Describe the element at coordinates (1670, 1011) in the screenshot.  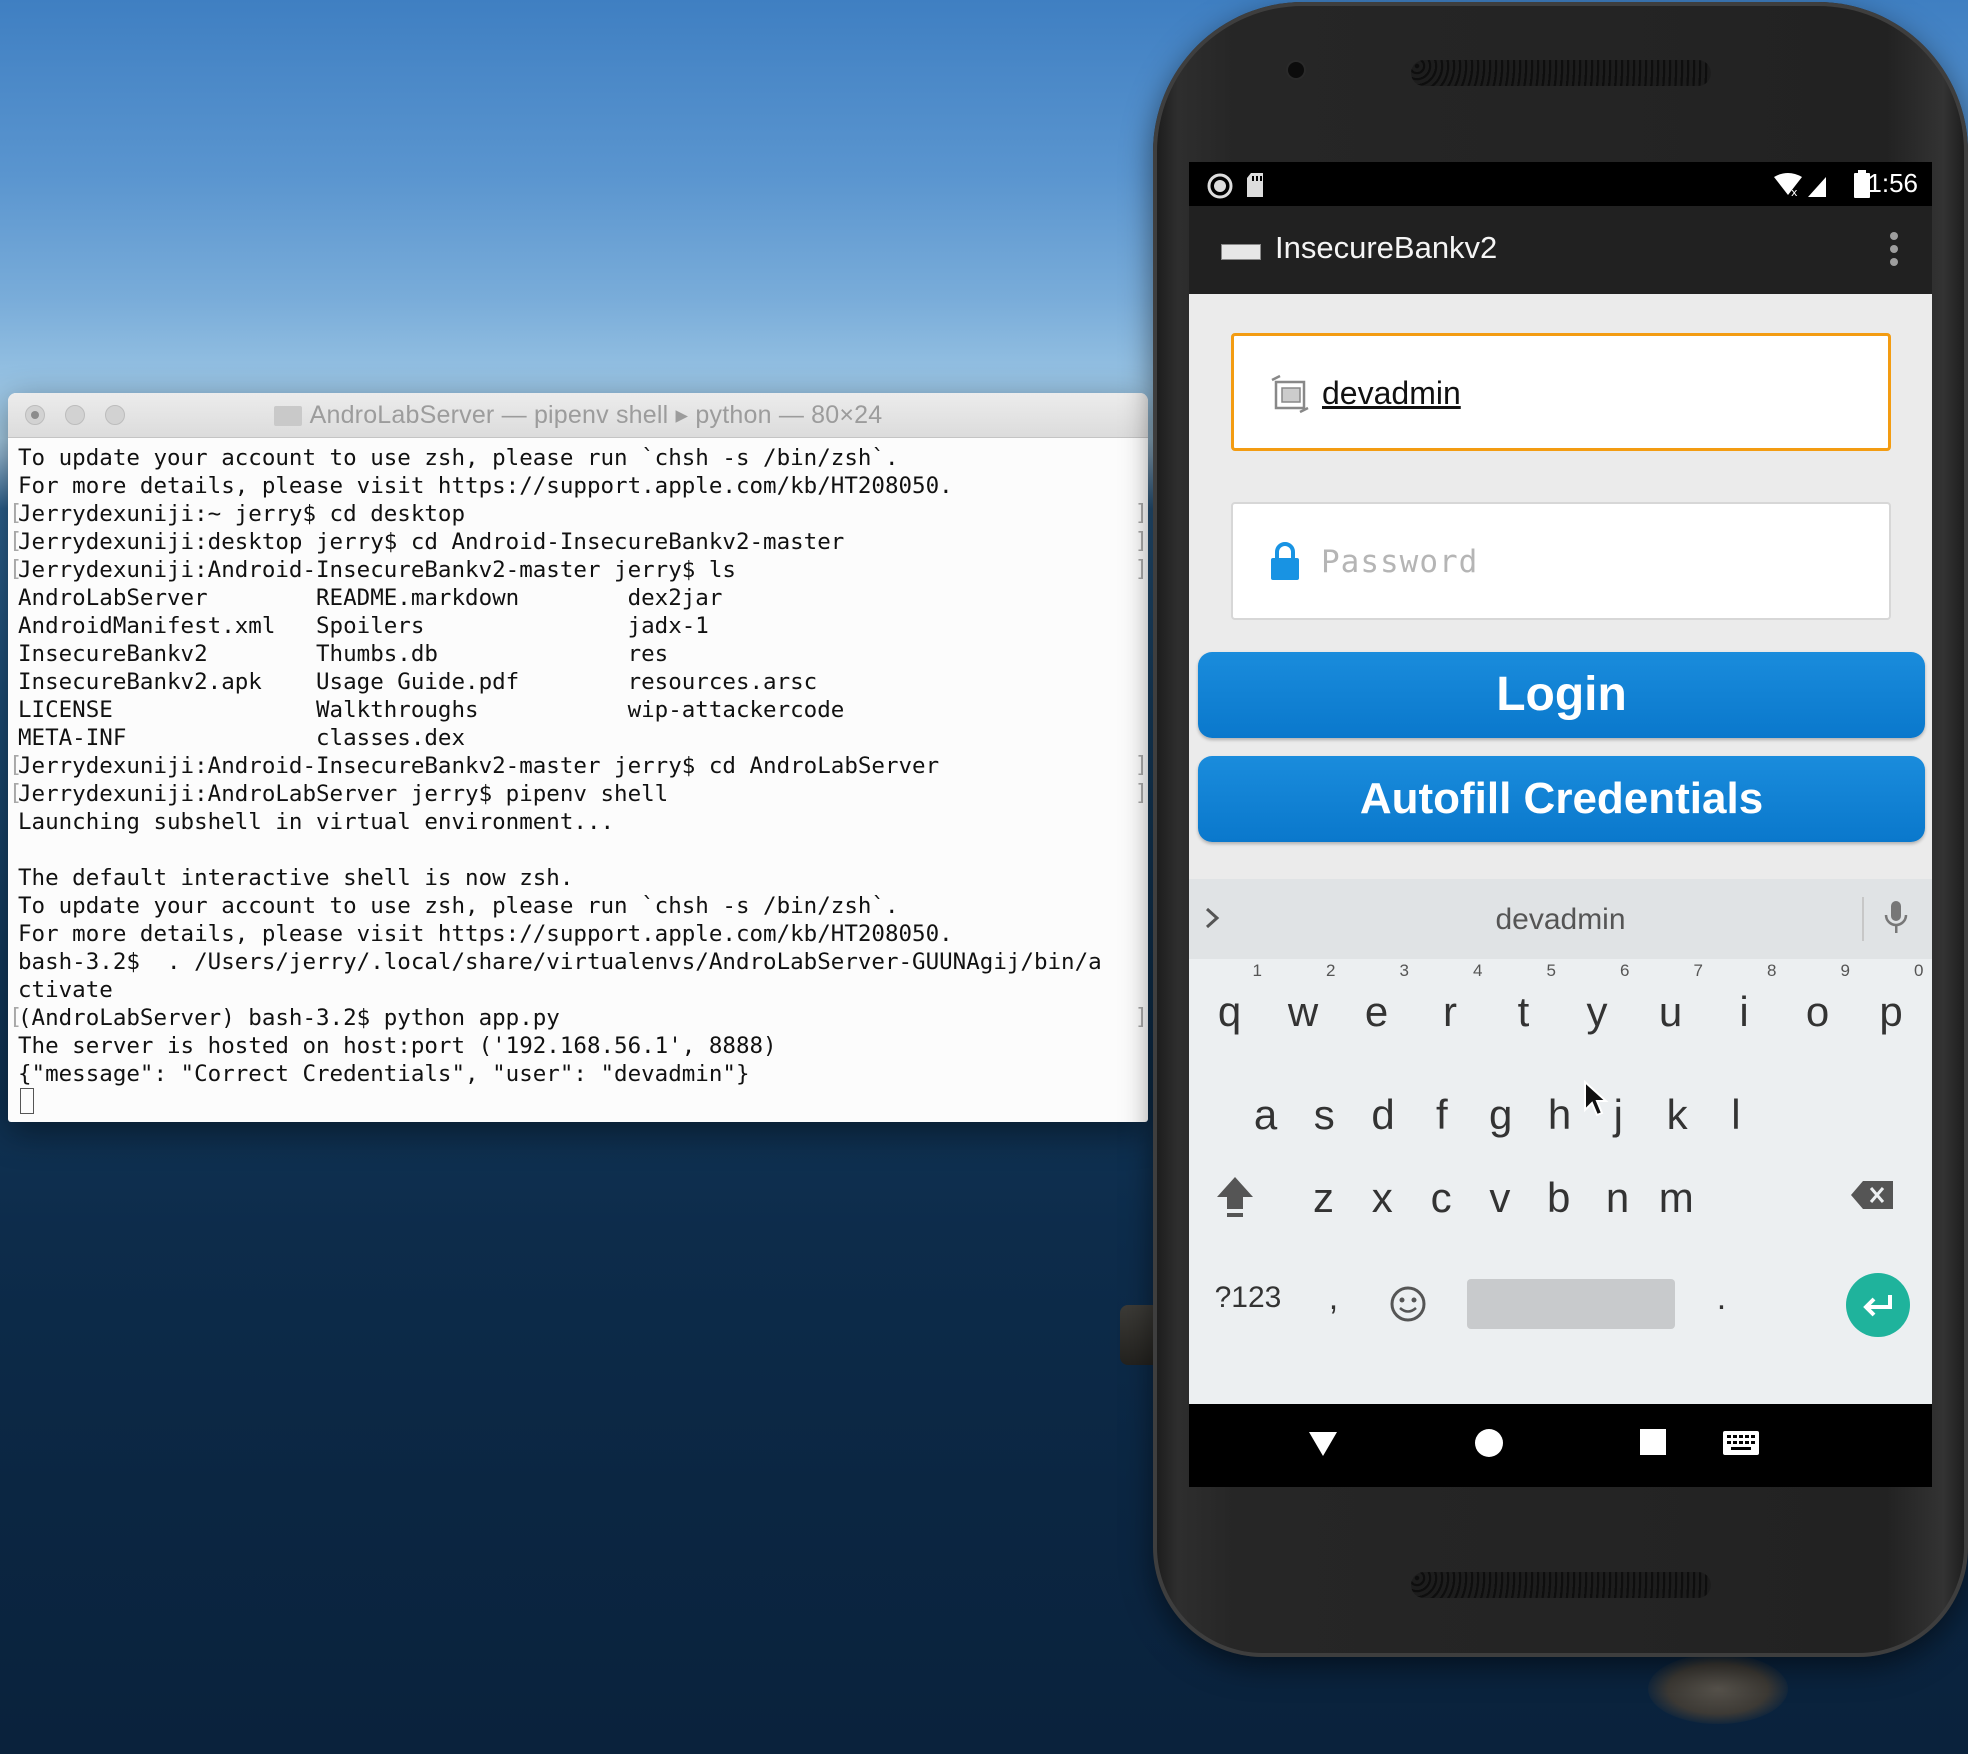
I see `key-label: u` at that location.